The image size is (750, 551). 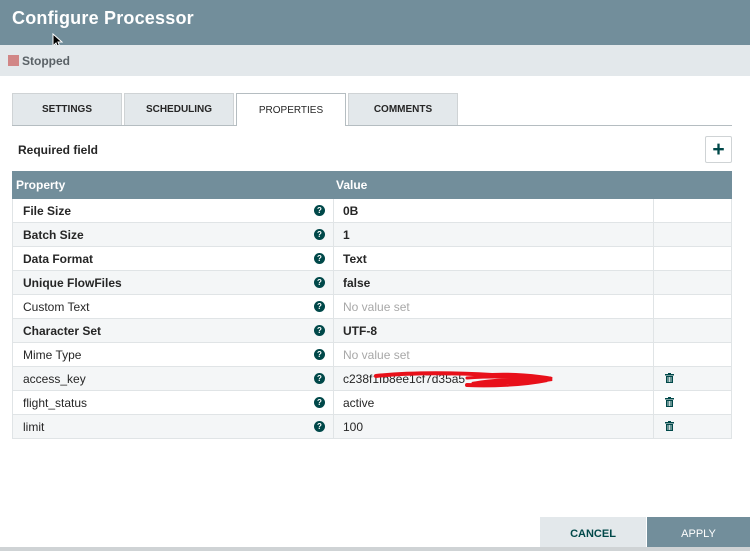 I want to click on table-header: Property Value, so click(x=372, y=185).